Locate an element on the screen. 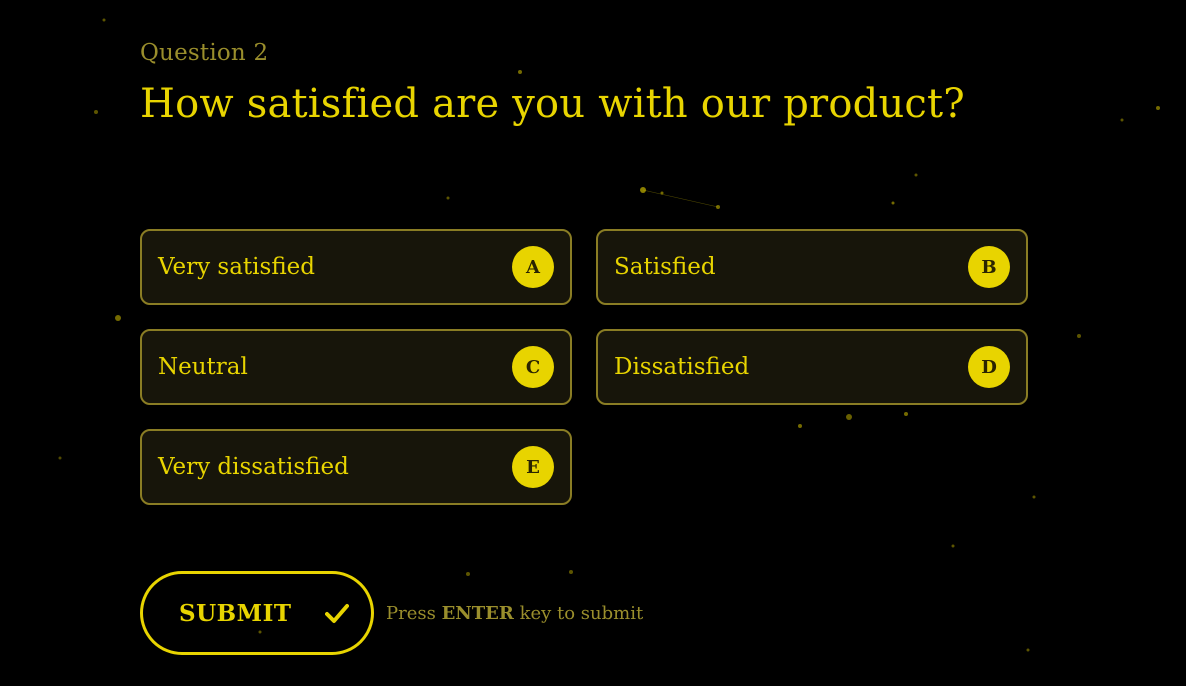  hint-prefix: Press is located at coordinates (411, 613).